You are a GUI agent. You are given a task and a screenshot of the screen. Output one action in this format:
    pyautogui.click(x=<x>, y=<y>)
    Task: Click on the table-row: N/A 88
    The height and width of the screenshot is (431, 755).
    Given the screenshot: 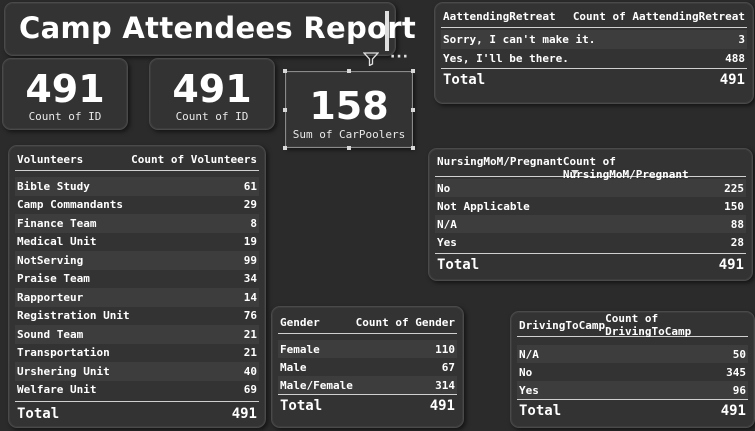 What is the action you would take?
    pyautogui.click(x=590, y=224)
    